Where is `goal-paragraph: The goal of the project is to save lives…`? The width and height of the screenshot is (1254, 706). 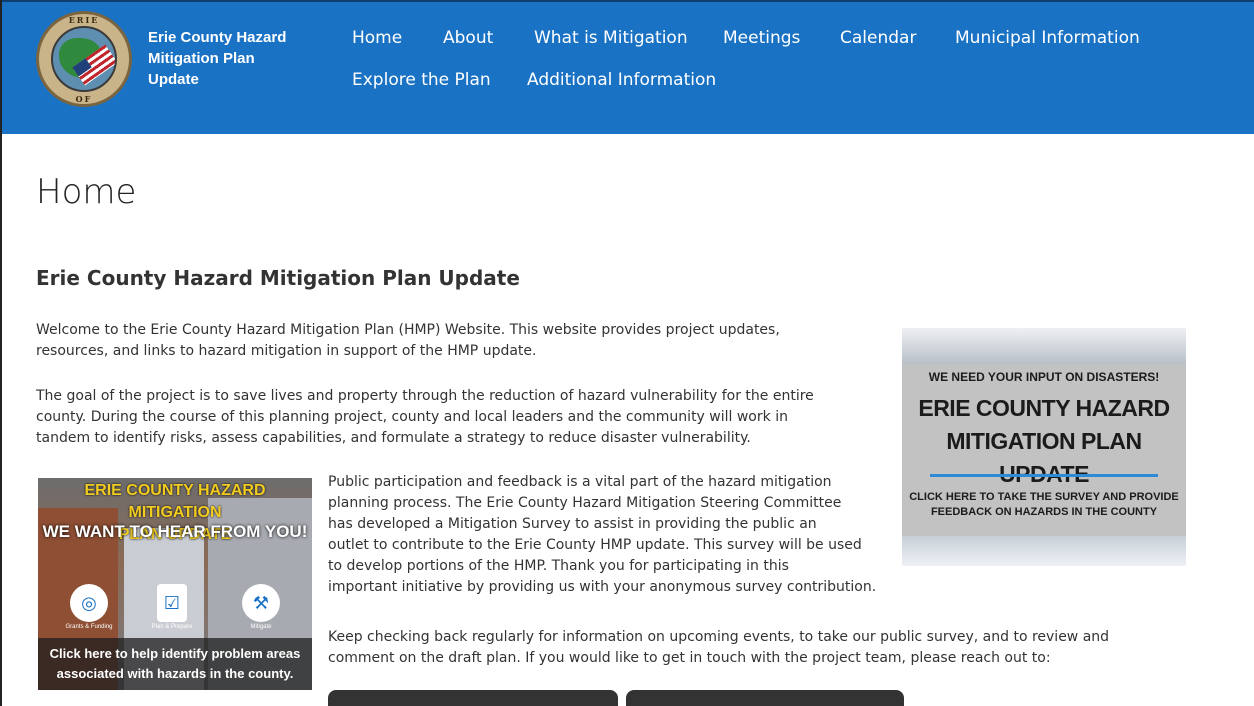
goal-paragraph: The goal of the project is to save lives… is located at coordinates (456, 417).